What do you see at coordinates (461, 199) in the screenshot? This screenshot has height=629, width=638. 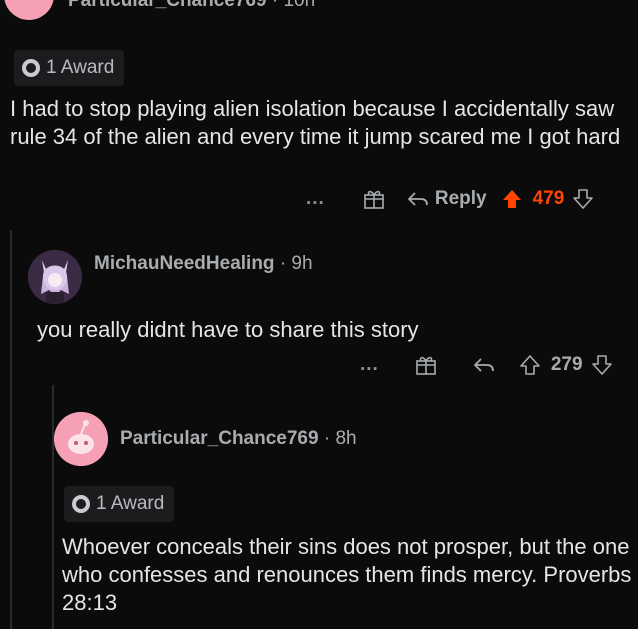 I see `reply-button: Reply` at bounding box center [461, 199].